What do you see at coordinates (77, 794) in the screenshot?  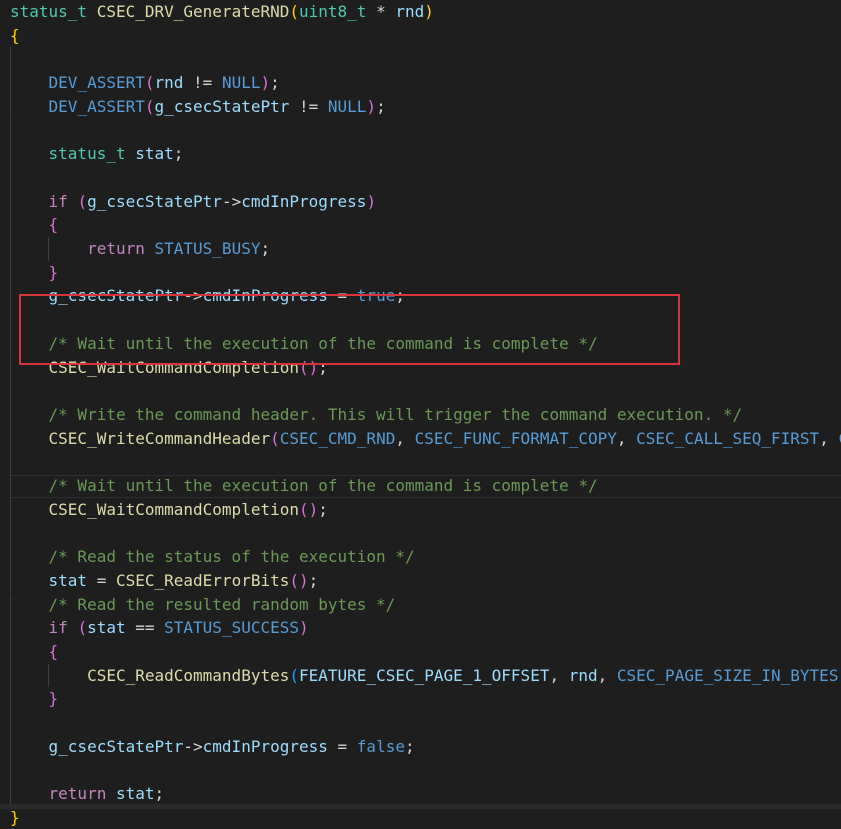 I see `code-token: return` at bounding box center [77, 794].